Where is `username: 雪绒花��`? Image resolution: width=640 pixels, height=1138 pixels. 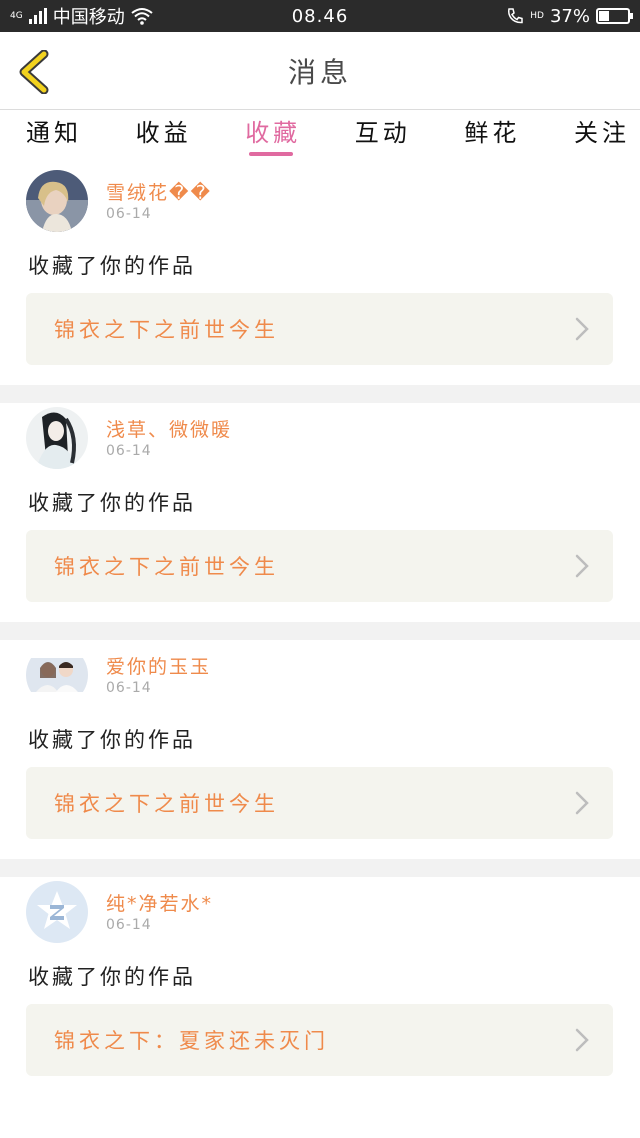
username: 雪绒花�� is located at coordinates (159, 191).